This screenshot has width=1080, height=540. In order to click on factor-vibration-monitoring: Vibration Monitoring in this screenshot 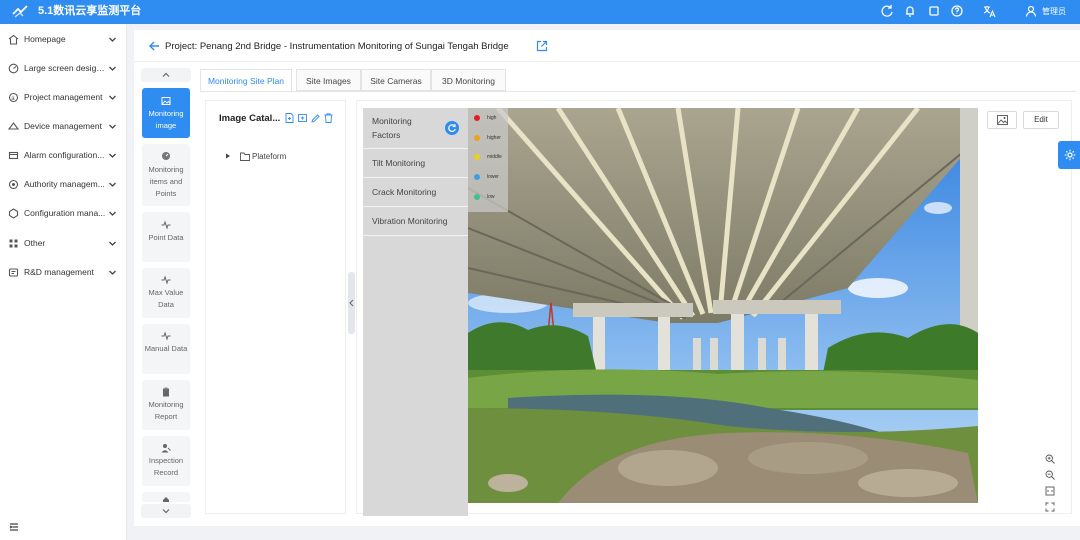, I will do `click(415, 221)`.